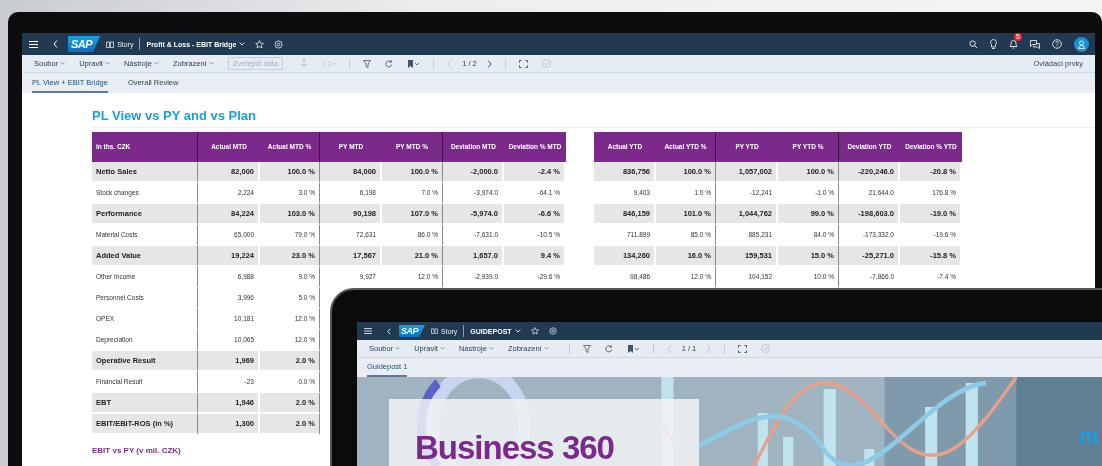 The height and width of the screenshot is (466, 1102). I want to click on search-icon, so click(973, 44).